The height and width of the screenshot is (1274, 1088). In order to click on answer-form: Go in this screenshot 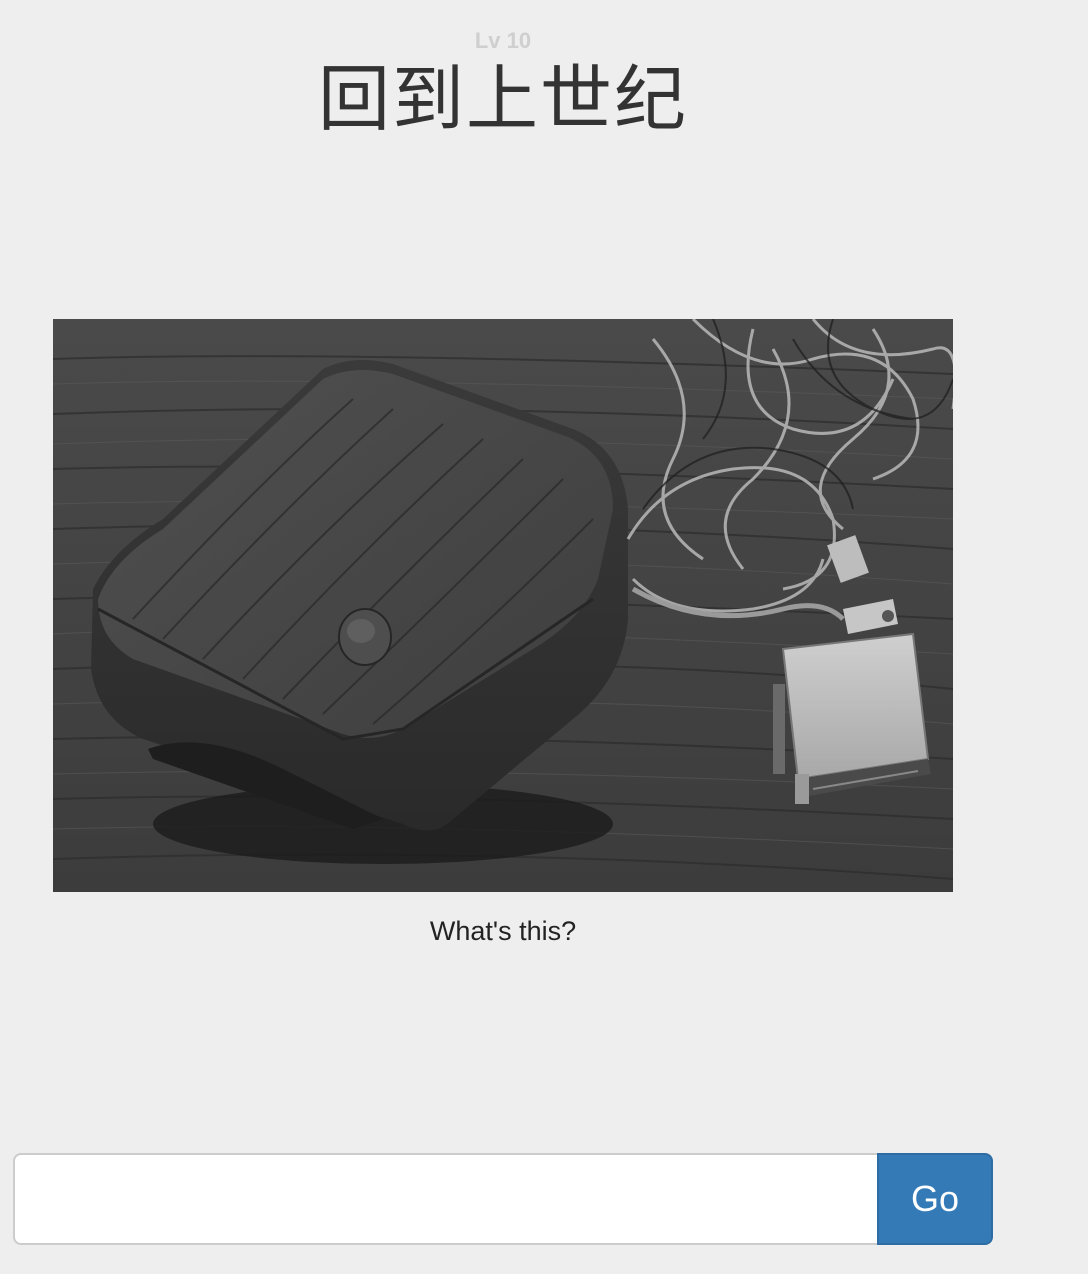, I will do `click(503, 1199)`.